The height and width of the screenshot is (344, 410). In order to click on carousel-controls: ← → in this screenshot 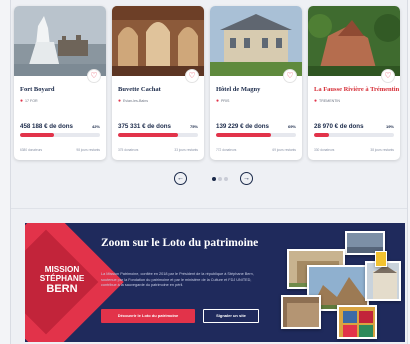, I will do `click(214, 179)`.